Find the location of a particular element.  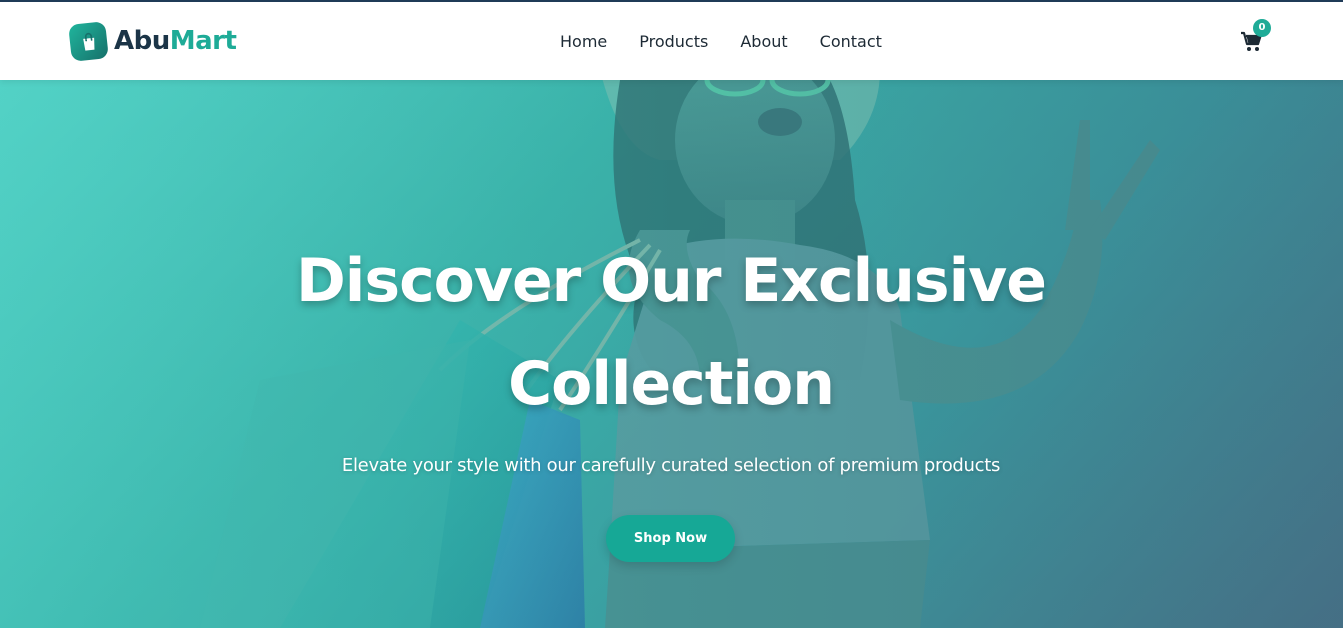

cart-count-badge: 0 is located at coordinates (1262, 28).